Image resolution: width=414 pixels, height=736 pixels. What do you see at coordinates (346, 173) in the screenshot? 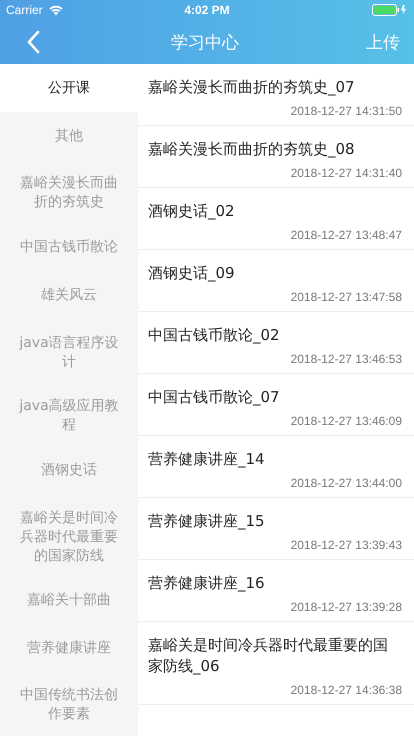
I see `course-date: 2018-12-27 14:31:40` at bounding box center [346, 173].